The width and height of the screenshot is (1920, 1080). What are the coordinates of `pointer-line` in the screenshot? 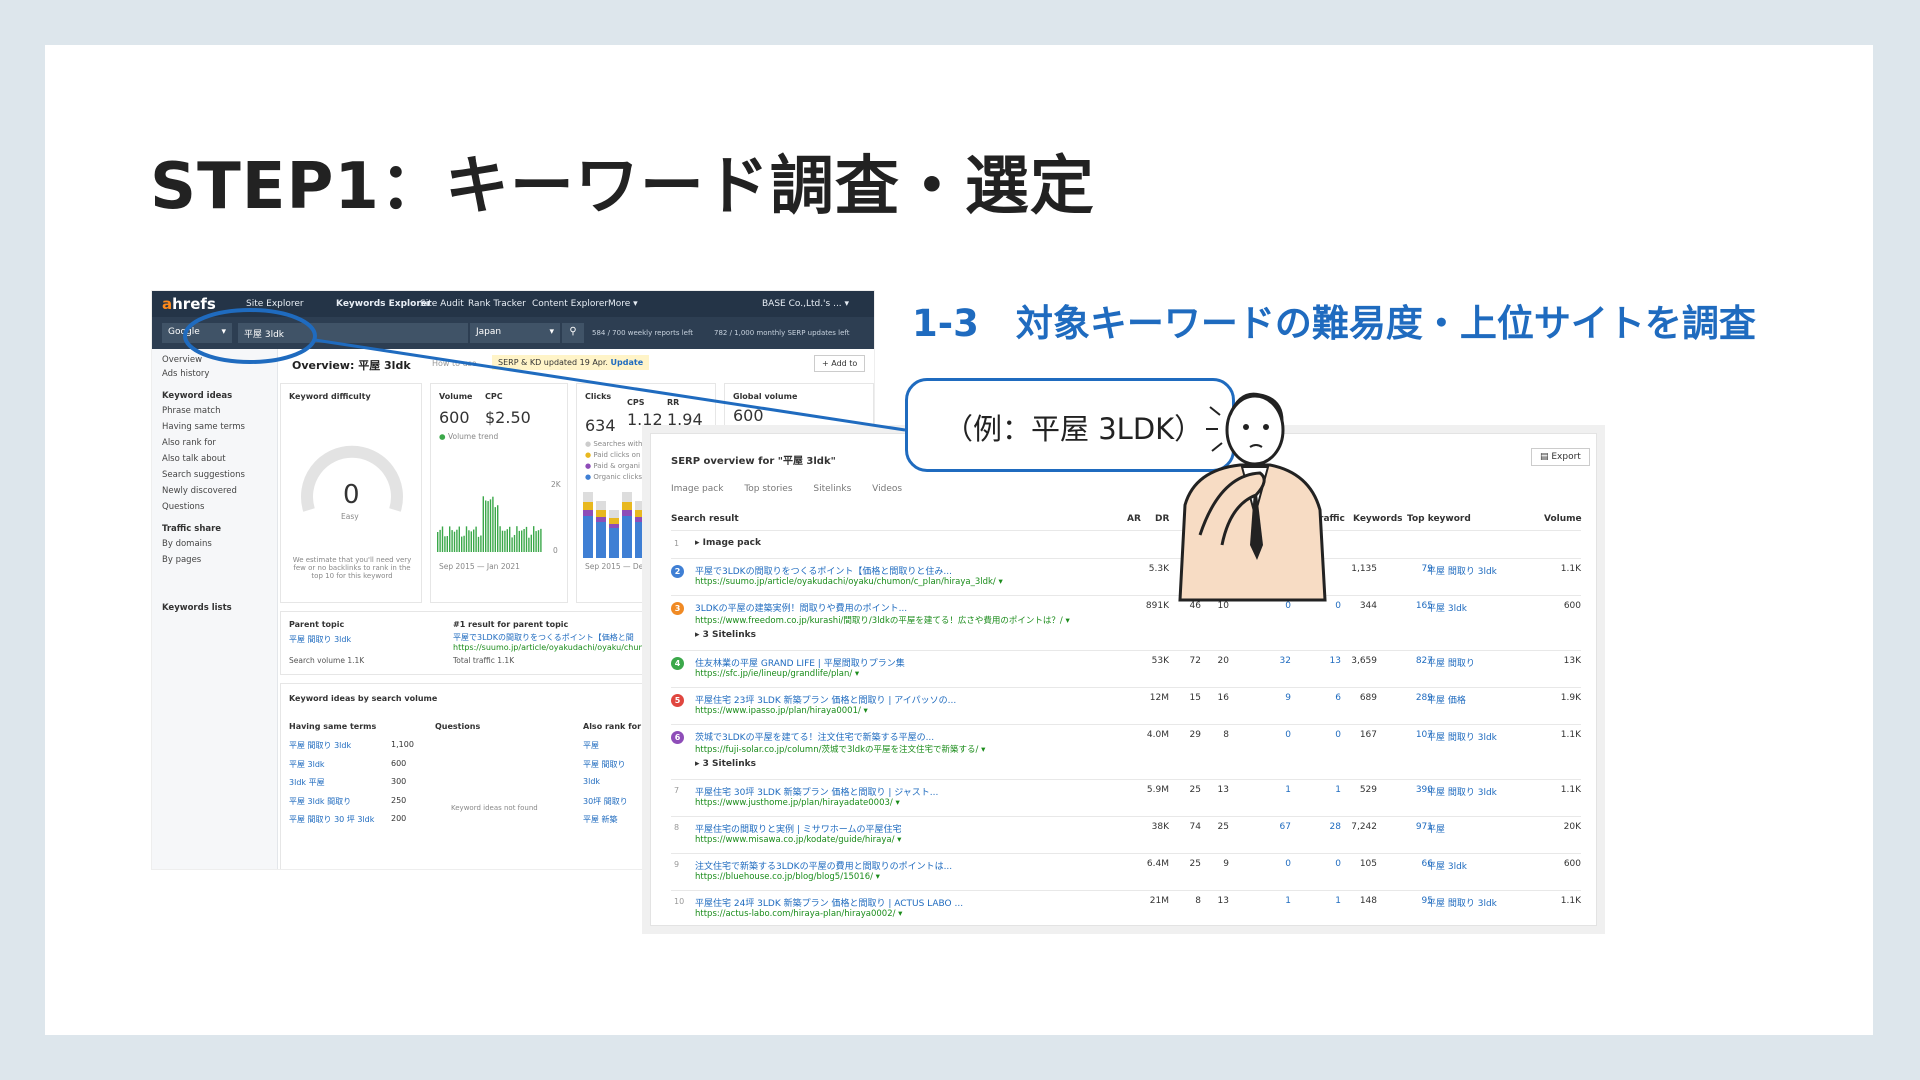 It's located at (610, 385).